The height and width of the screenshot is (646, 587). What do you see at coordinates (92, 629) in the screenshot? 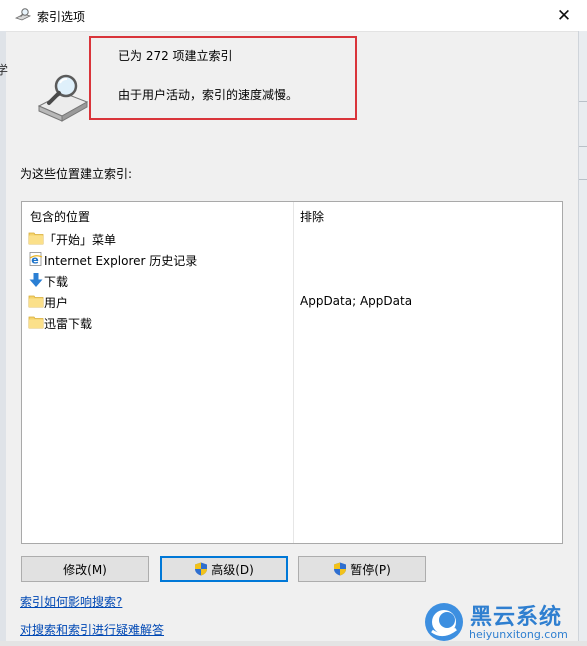
I see `troubleshoot-search-link: 对搜索和索引进行疑难解答` at bounding box center [92, 629].